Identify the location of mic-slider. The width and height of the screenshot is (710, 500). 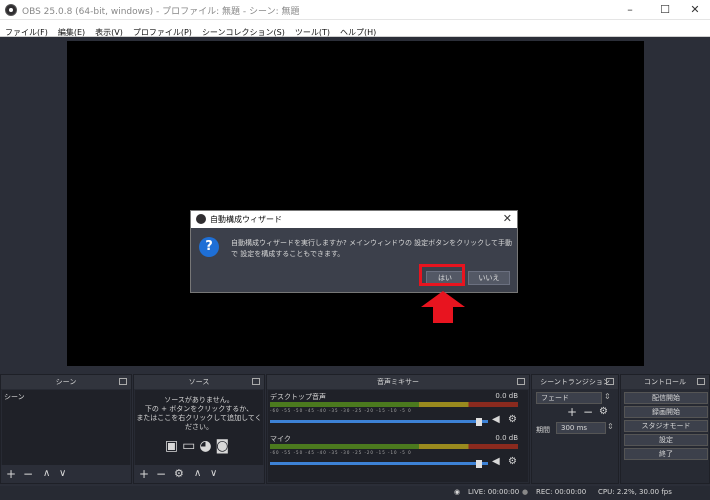
(379, 463).